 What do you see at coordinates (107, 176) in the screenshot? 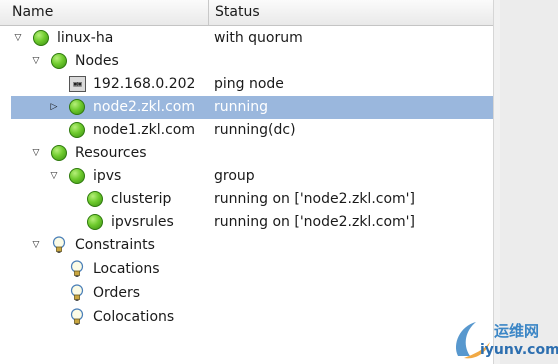
I see `tree-label: ipvs` at bounding box center [107, 176].